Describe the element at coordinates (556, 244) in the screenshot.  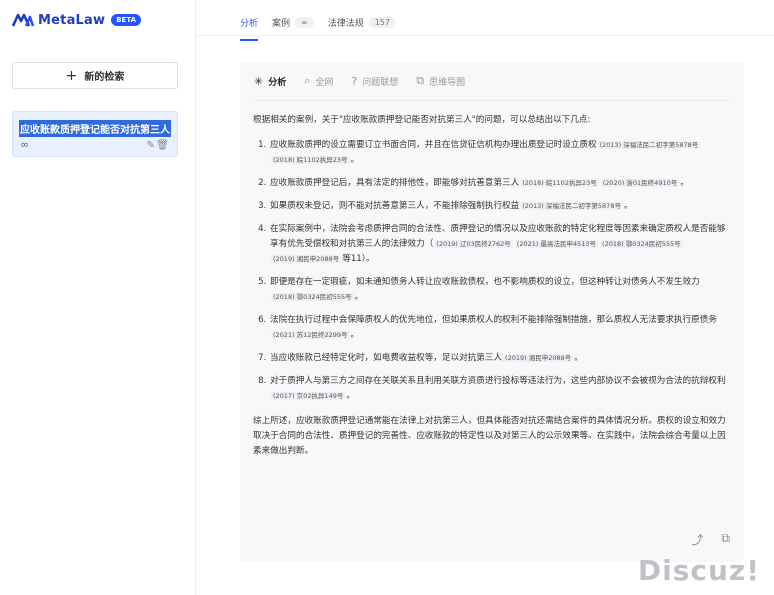
I see `case-citation: (2021) 最高法民申4513号` at that location.